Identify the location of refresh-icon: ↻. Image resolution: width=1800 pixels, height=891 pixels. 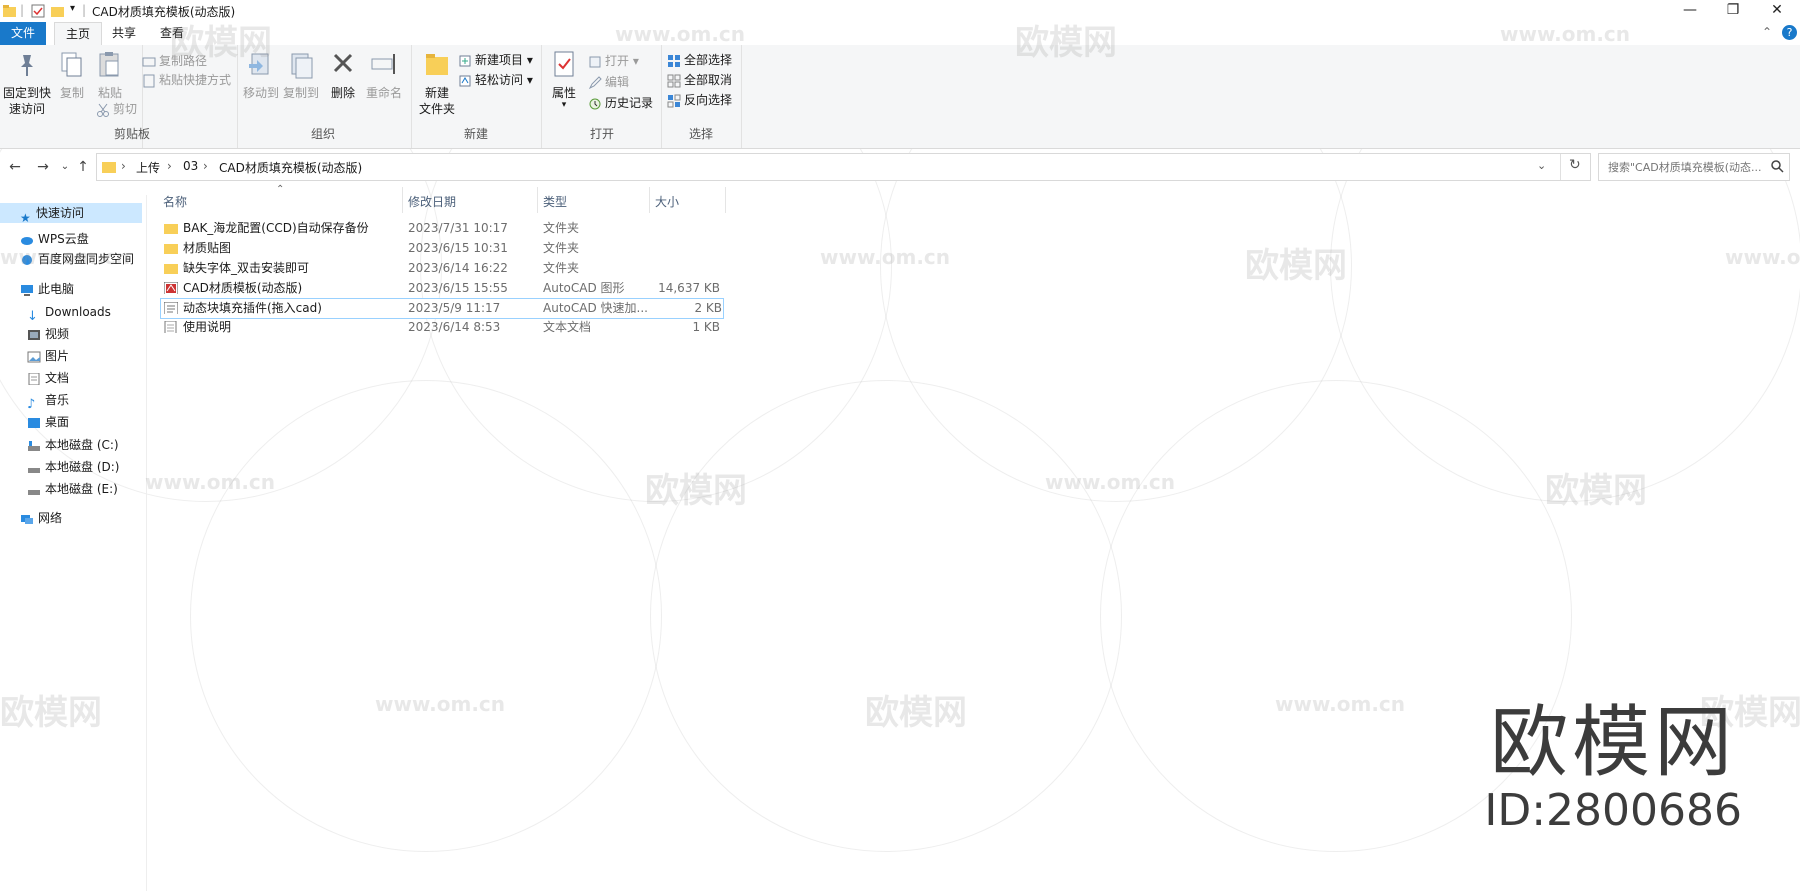
(1575, 165).